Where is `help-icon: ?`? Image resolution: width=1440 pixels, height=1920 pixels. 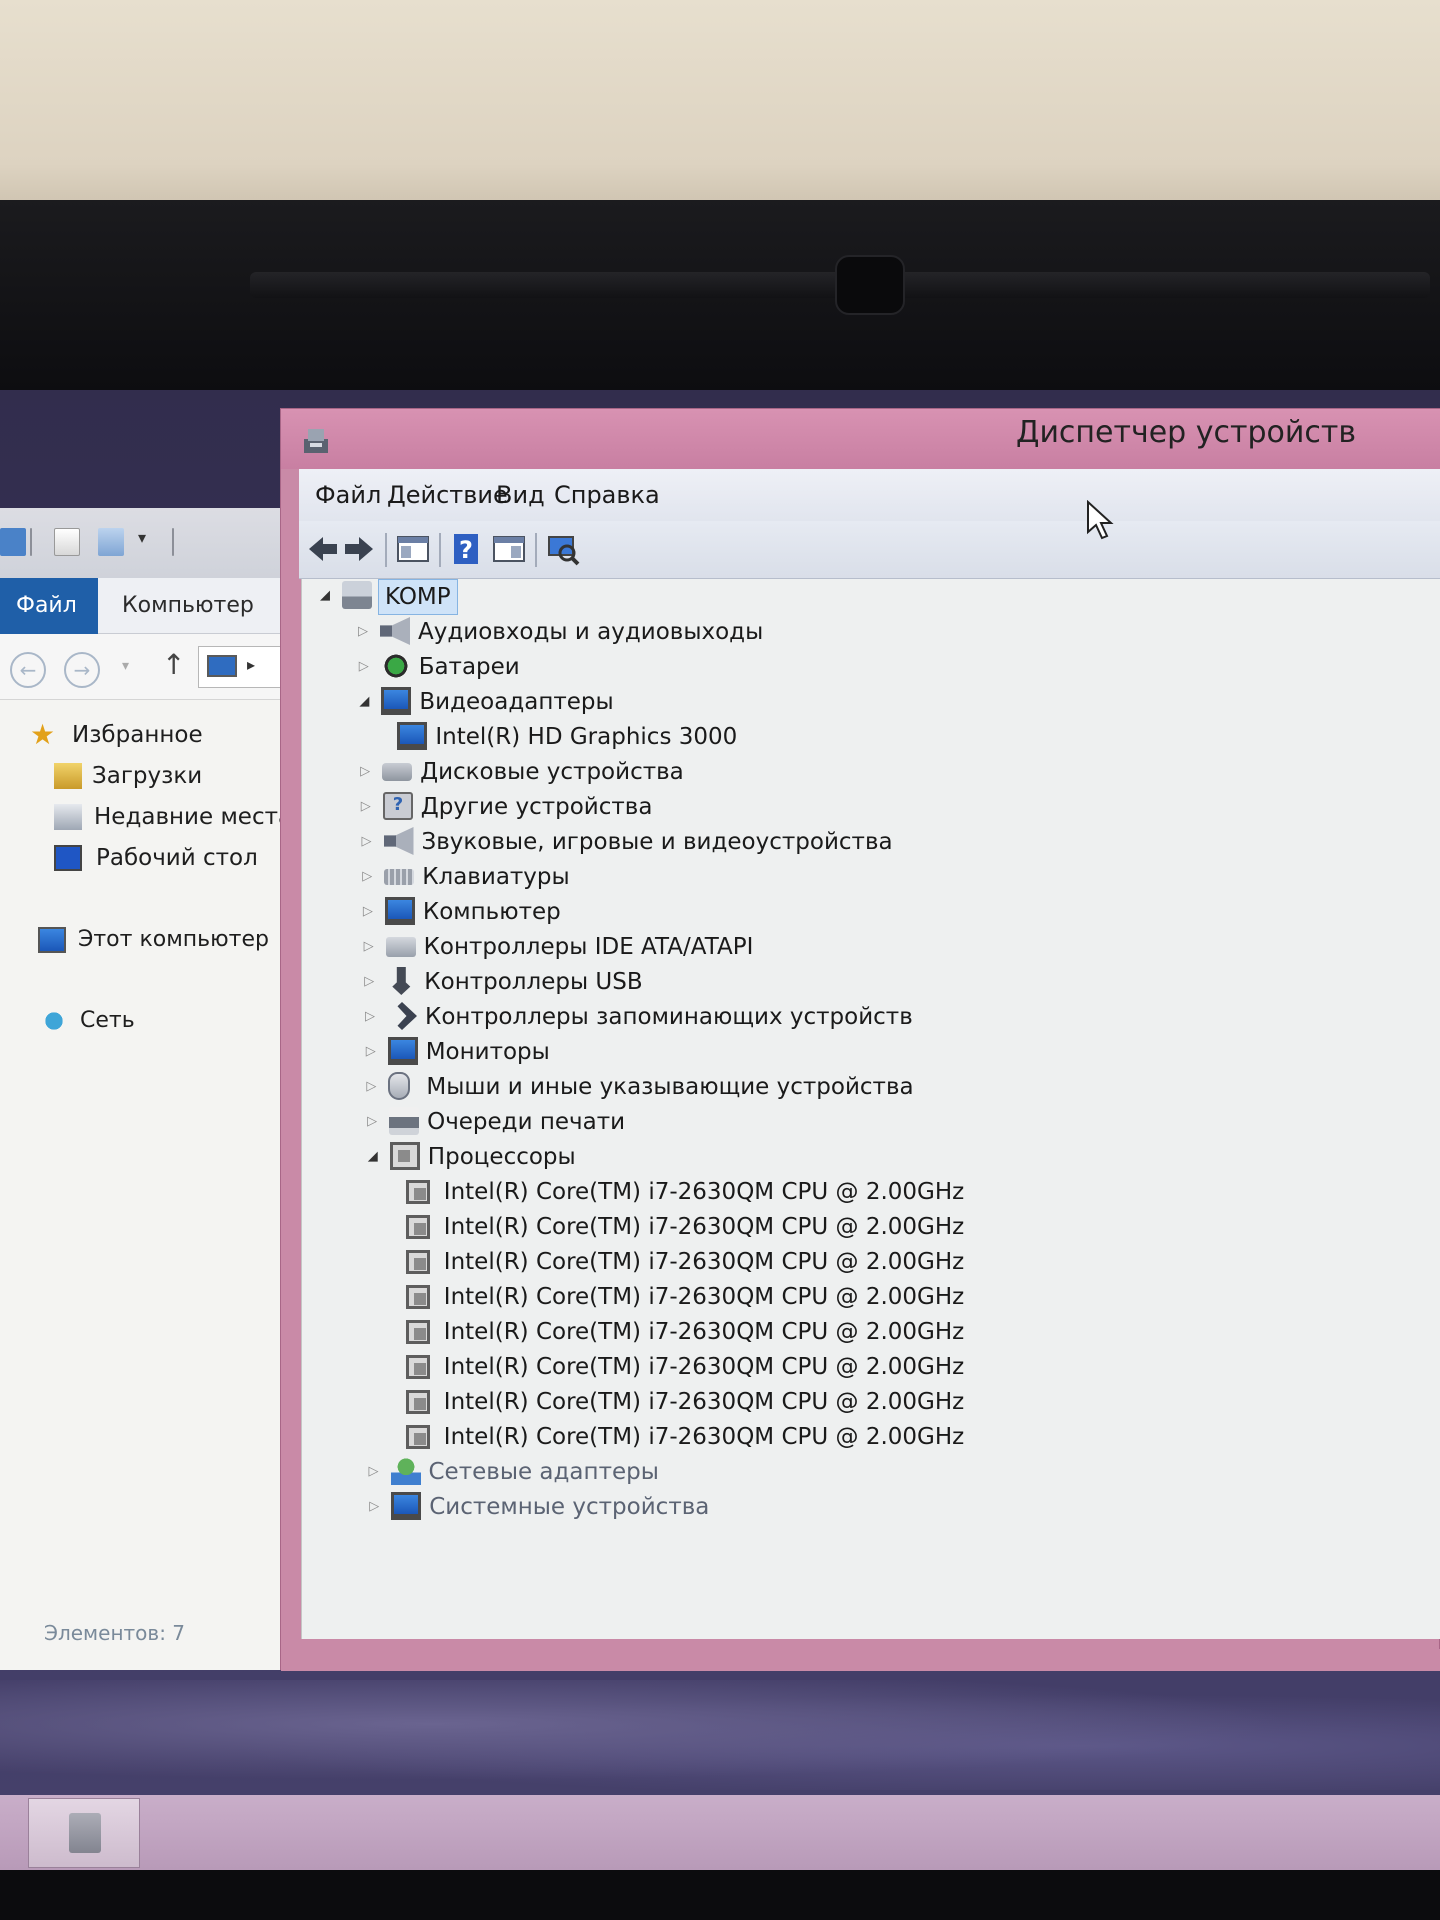 help-icon: ? is located at coordinates (467, 549).